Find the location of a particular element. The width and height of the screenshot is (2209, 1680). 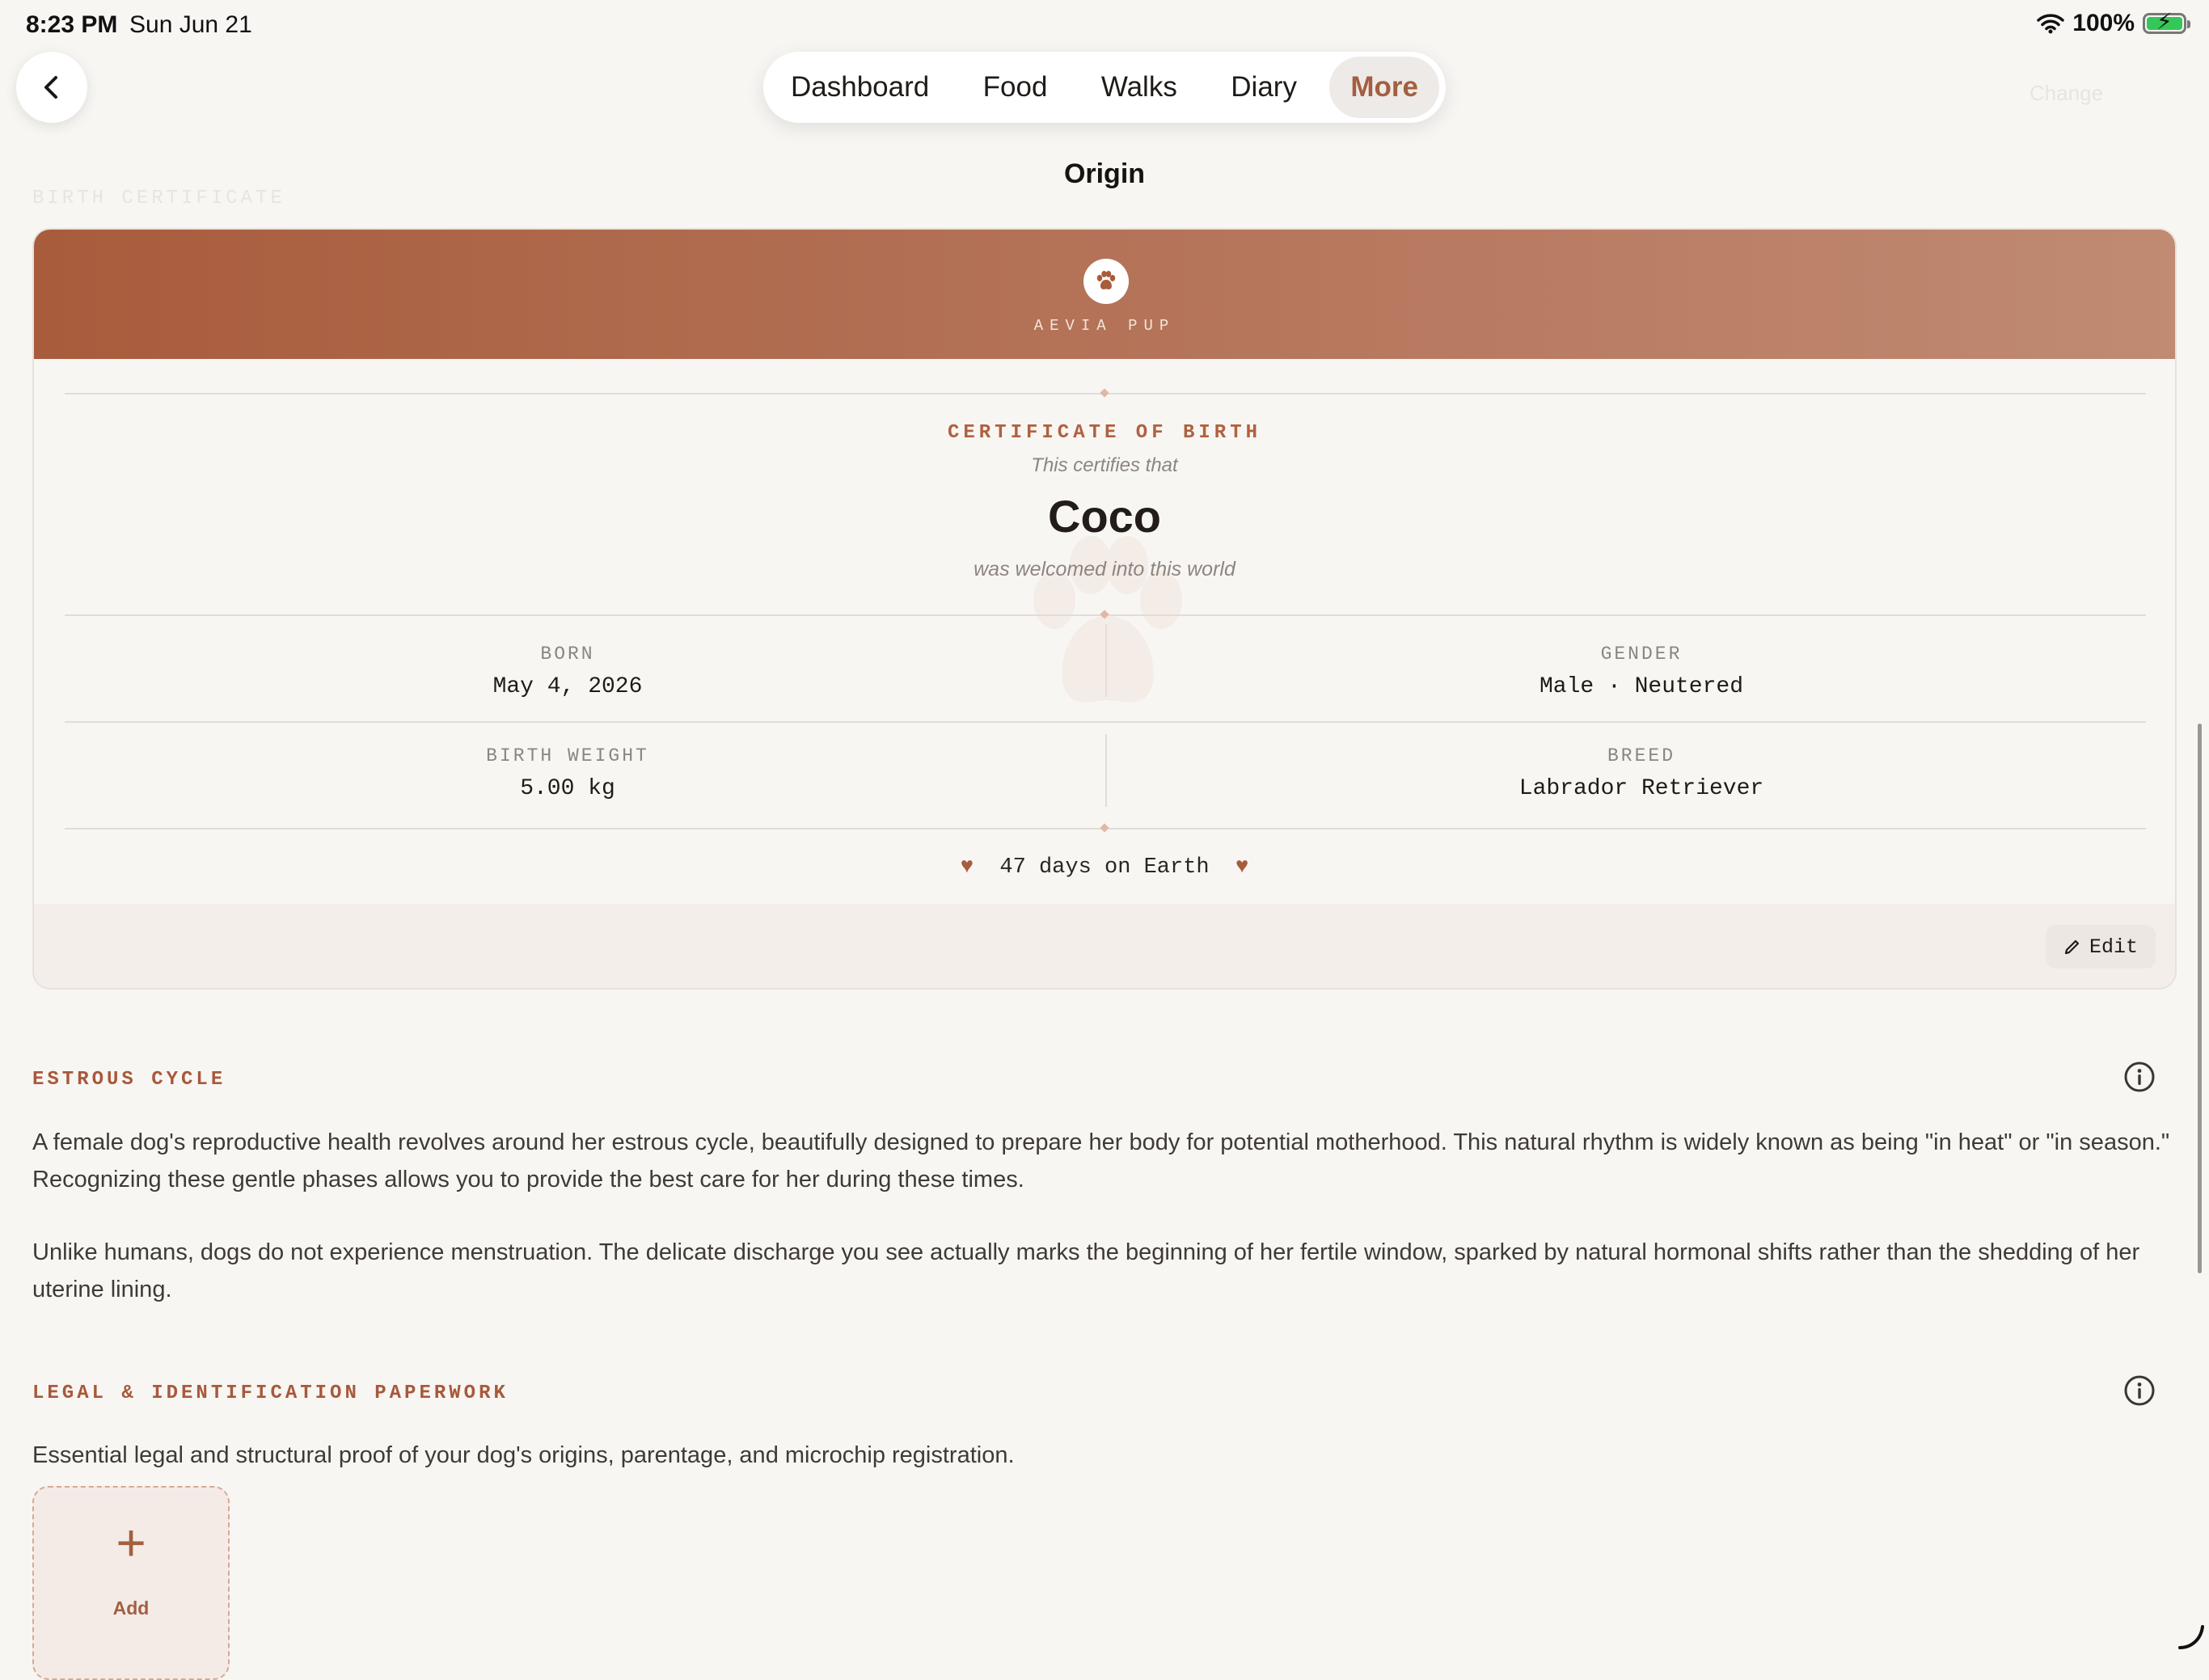

welcomed-text: was welcomed into this world is located at coordinates (1104, 569).